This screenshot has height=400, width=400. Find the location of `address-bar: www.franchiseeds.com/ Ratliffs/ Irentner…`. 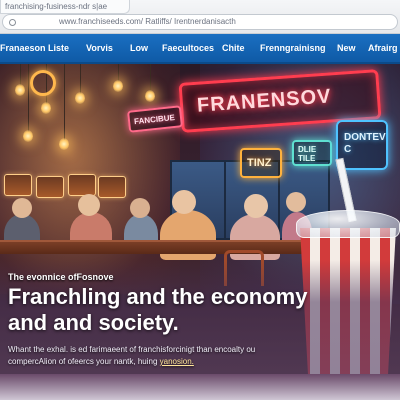

address-bar: www.franchiseeds.com/ Ratliffs/ Irentner… is located at coordinates (200, 22).